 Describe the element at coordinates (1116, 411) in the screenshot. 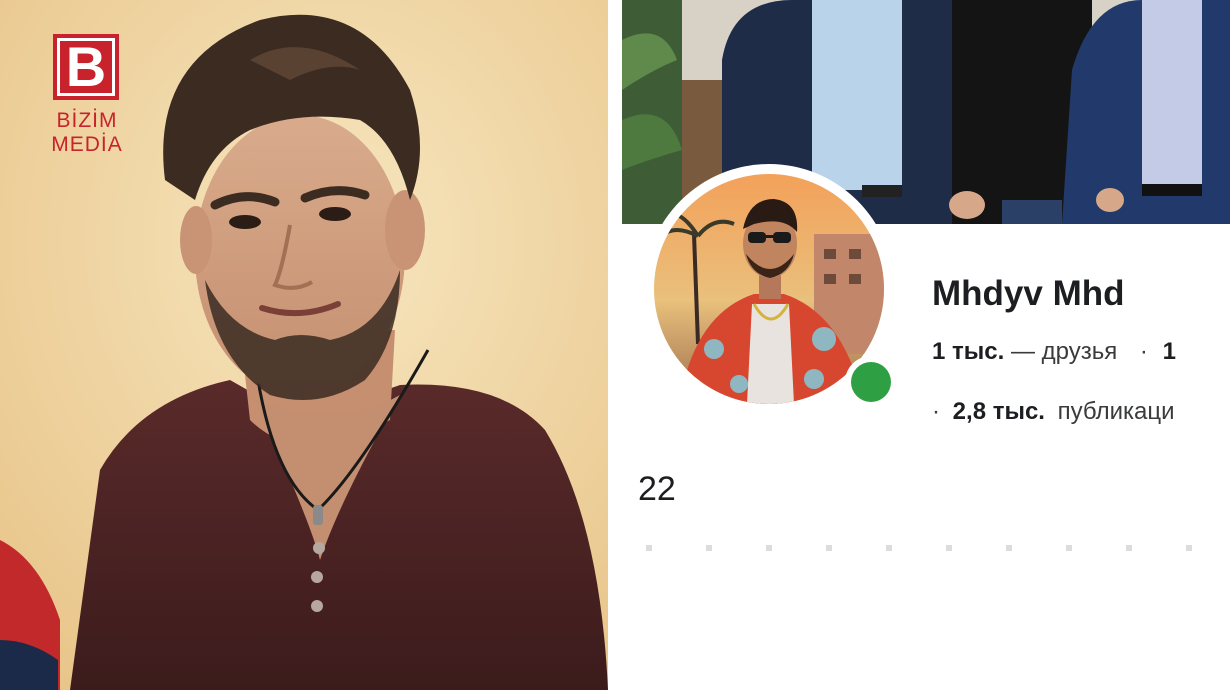

I see `posts-label: публикаци` at that location.